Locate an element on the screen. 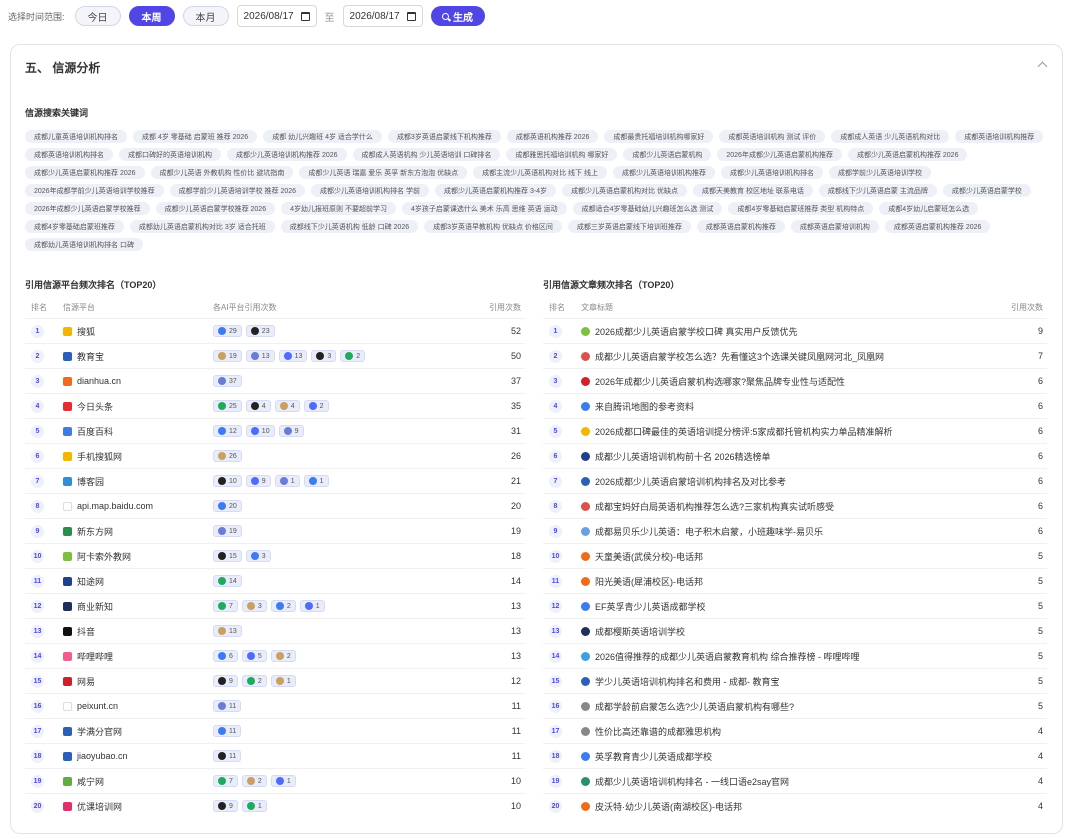  platform-name: 博客园 is located at coordinates (90, 481).